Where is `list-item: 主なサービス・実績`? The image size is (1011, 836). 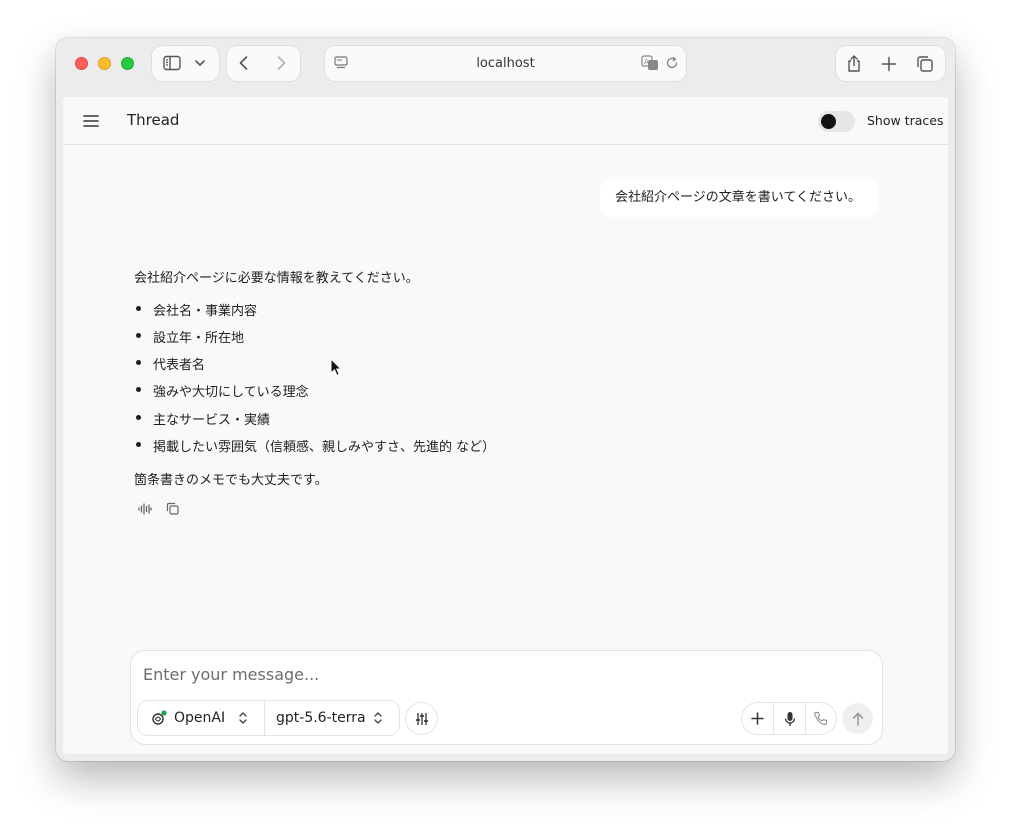
list-item: 主なサービス・実績 is located at coordinates (202, 418).